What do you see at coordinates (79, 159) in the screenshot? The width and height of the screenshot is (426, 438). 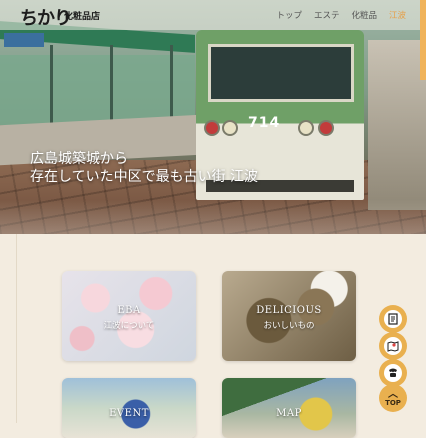 I see `hero-caption-line1: 広島城築城から` at bounding box center [79, 159].